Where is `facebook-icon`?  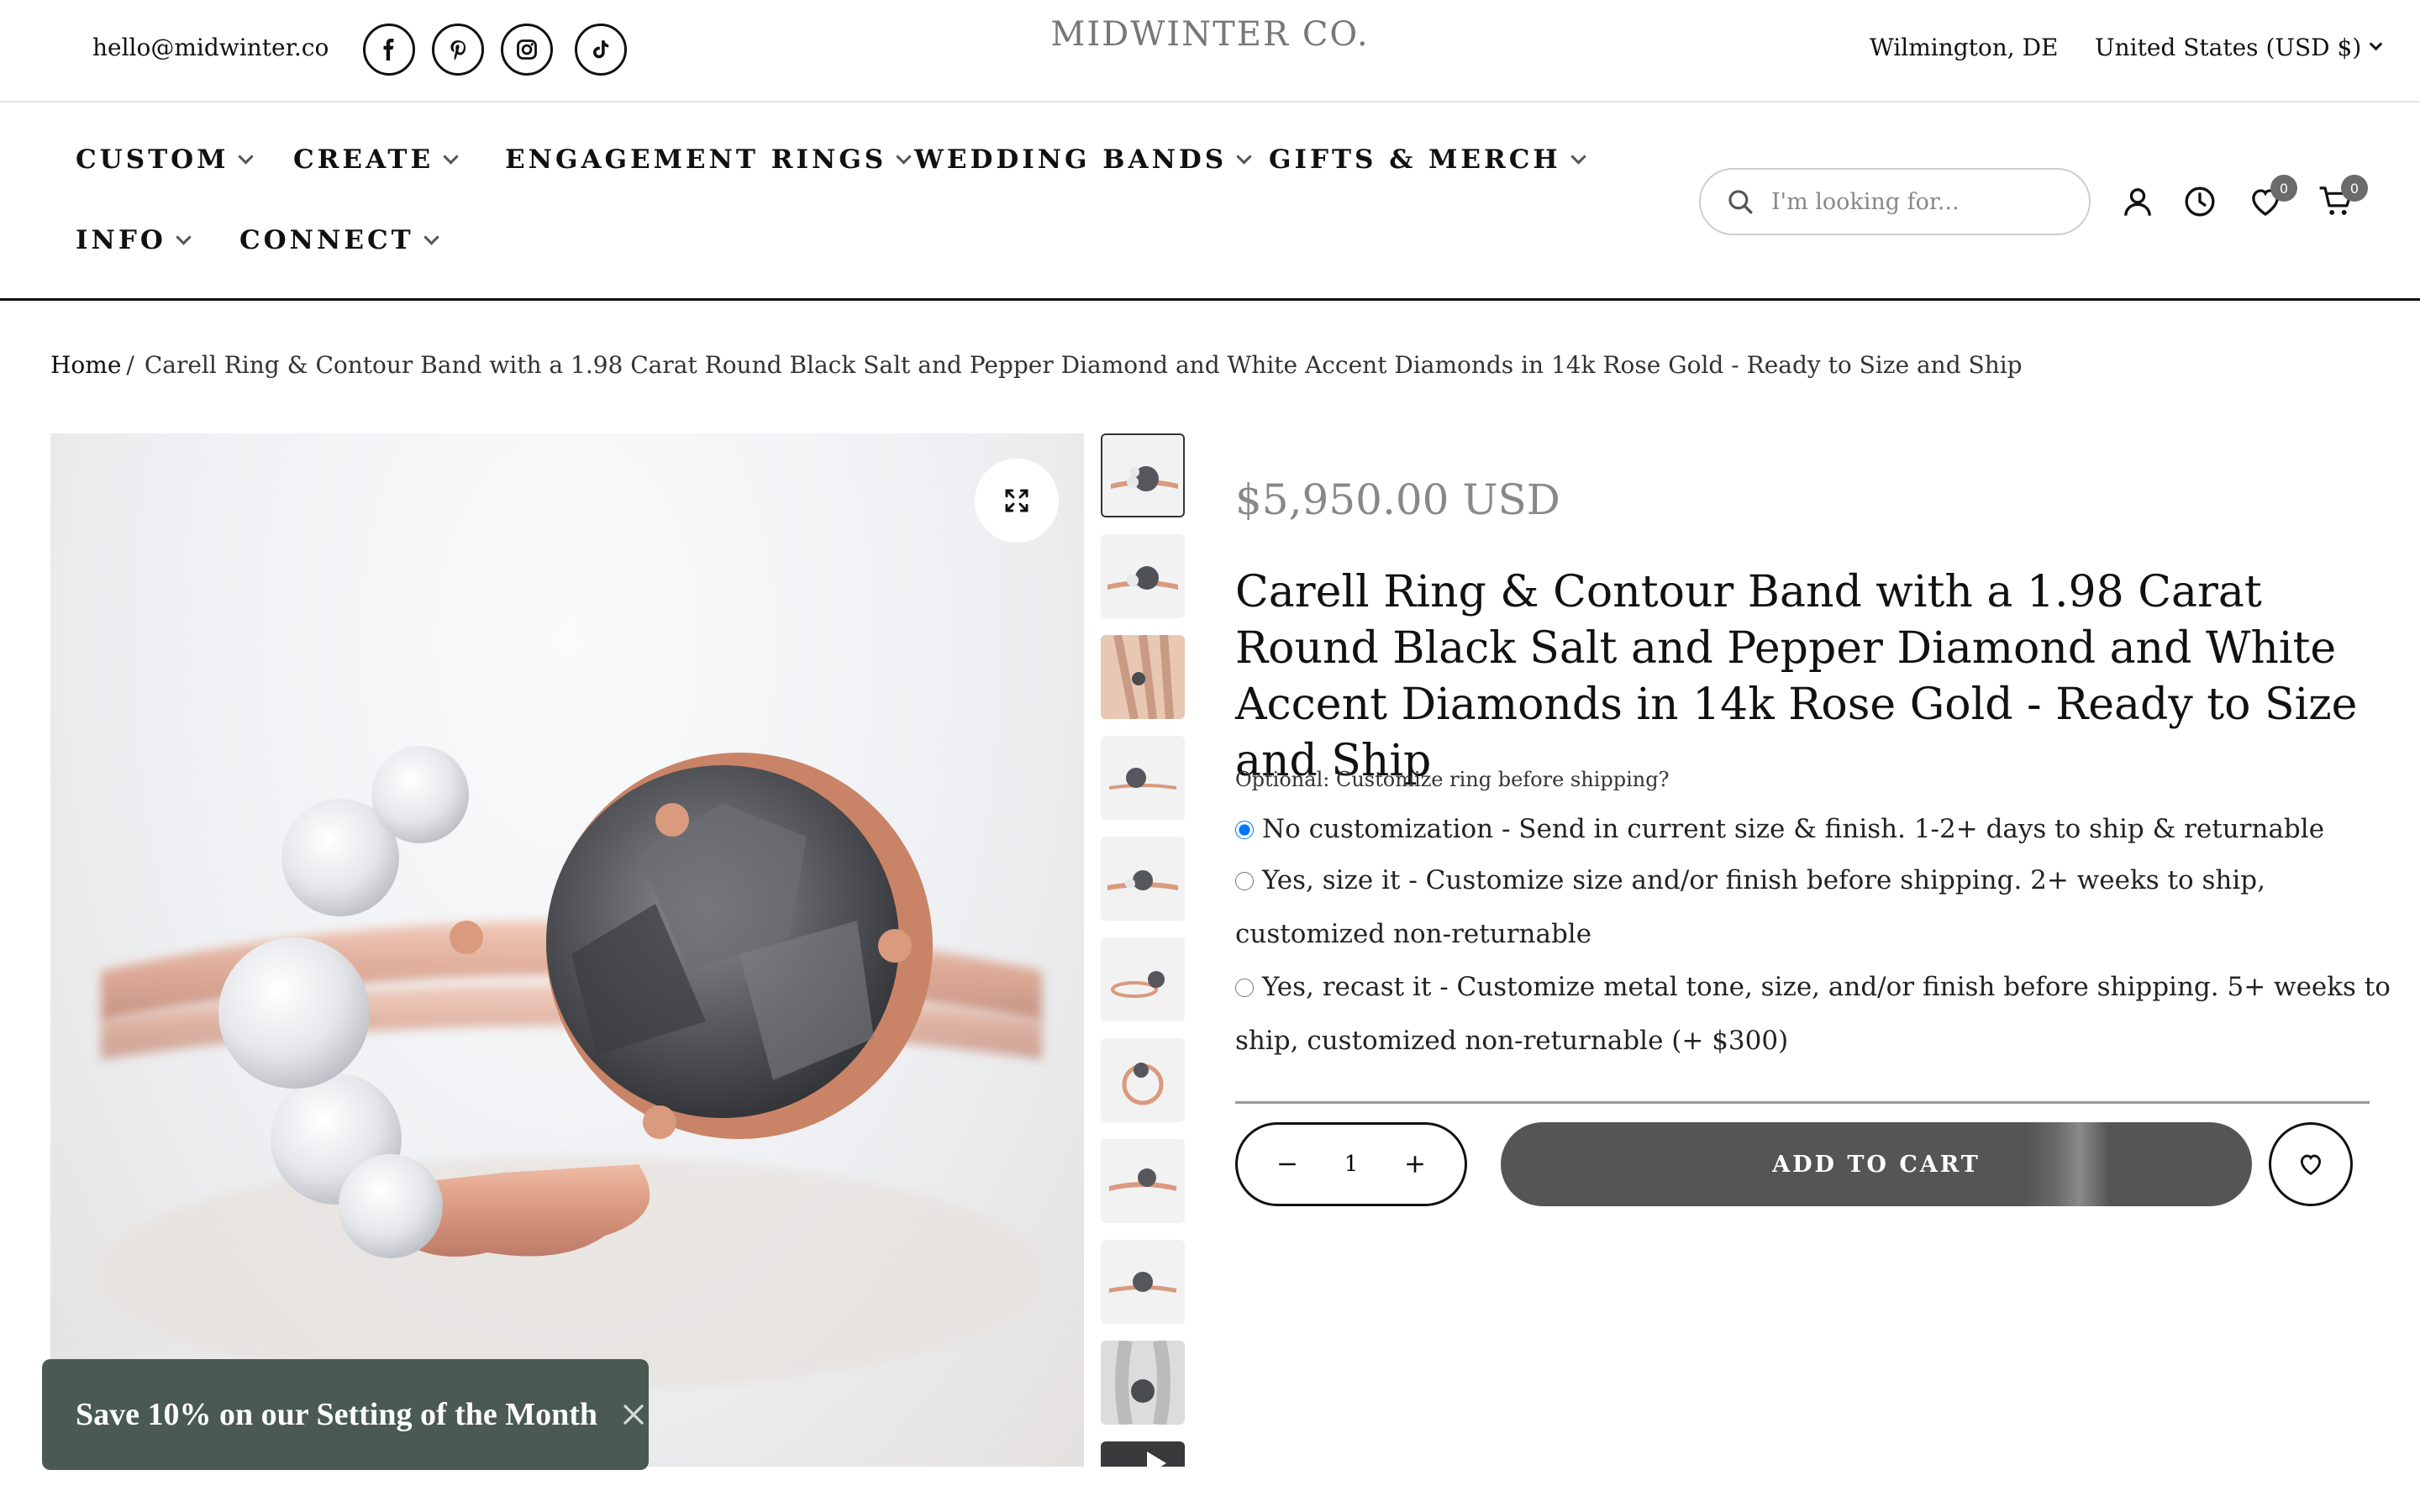 facebook-icon is located at coordinates (389, 50).